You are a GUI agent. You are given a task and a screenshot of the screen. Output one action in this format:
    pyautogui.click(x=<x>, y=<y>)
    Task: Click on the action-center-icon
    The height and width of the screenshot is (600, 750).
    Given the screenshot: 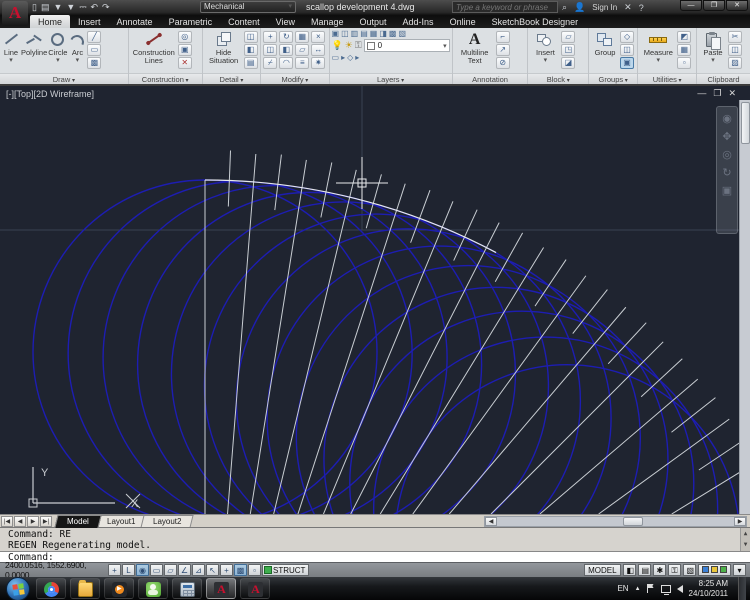 What is the action you would take?
    pyautogui.click(x=650, y=588)
    